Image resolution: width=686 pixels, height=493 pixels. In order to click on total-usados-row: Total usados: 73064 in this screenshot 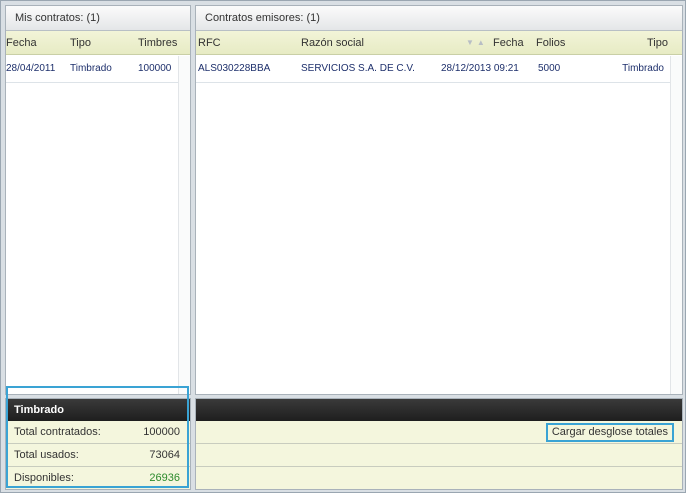, I will do `click(98, 455)`.